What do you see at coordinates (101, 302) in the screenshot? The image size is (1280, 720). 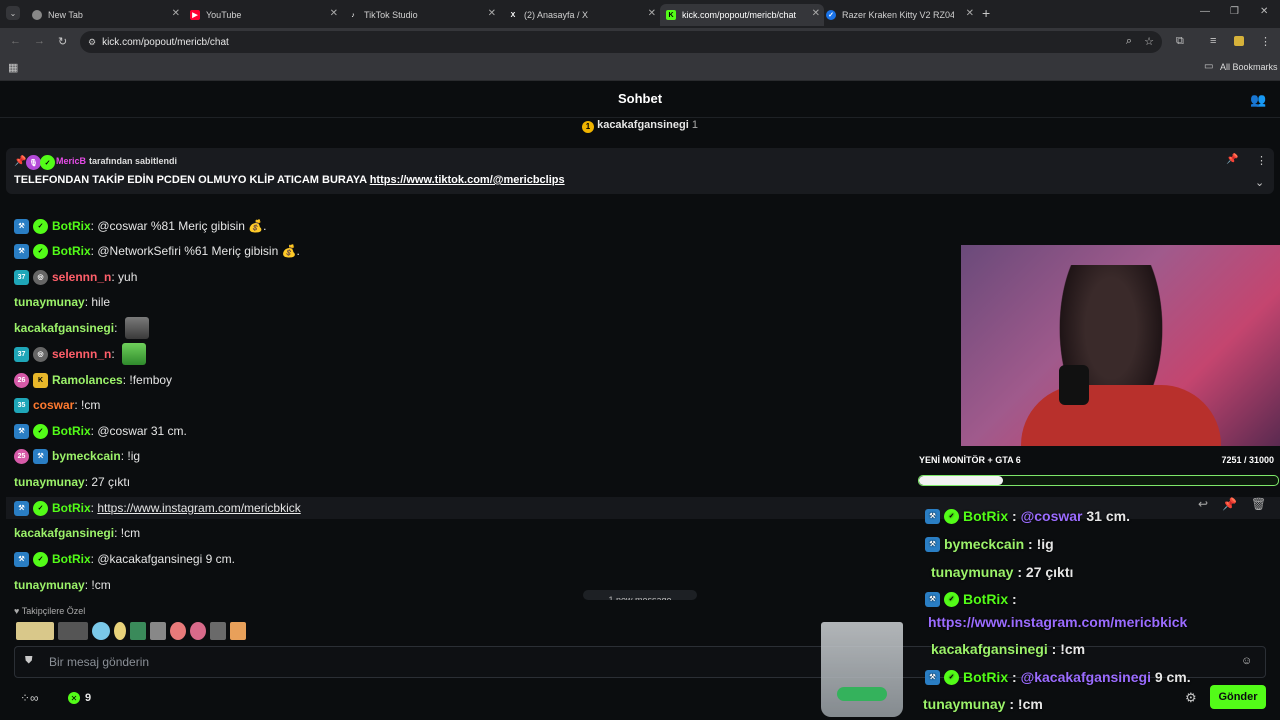 I see `chat-text: hile` at bounding box center [101, 302].